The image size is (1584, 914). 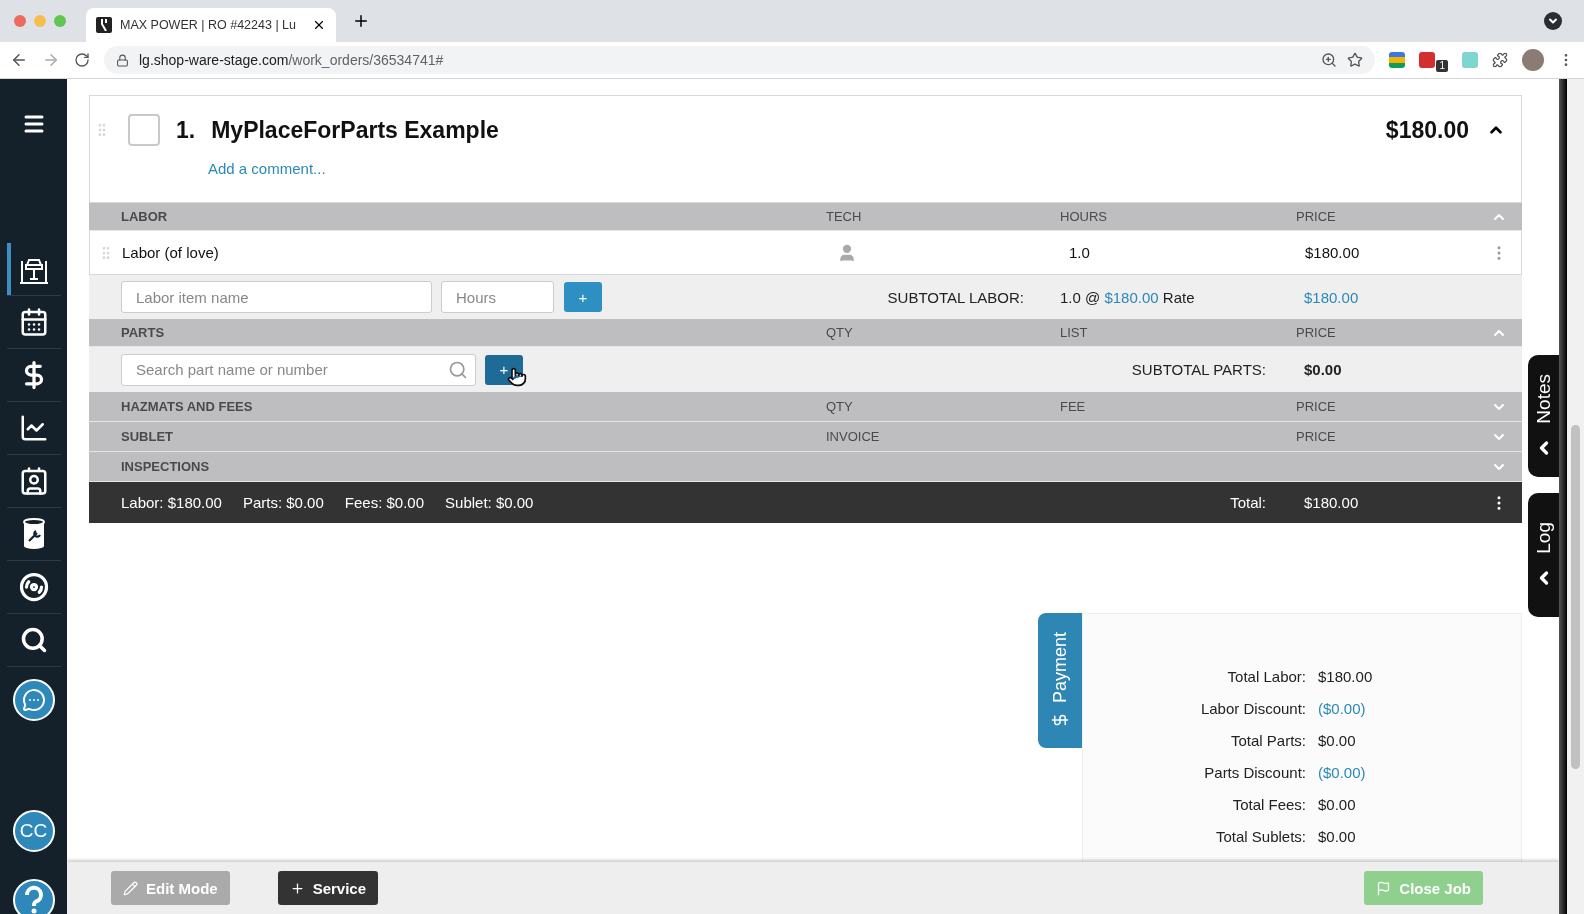 What do you see at coordinates (130, 888) in the screenshot?
I see `pencil-icon` at bounding box center [130, 888].